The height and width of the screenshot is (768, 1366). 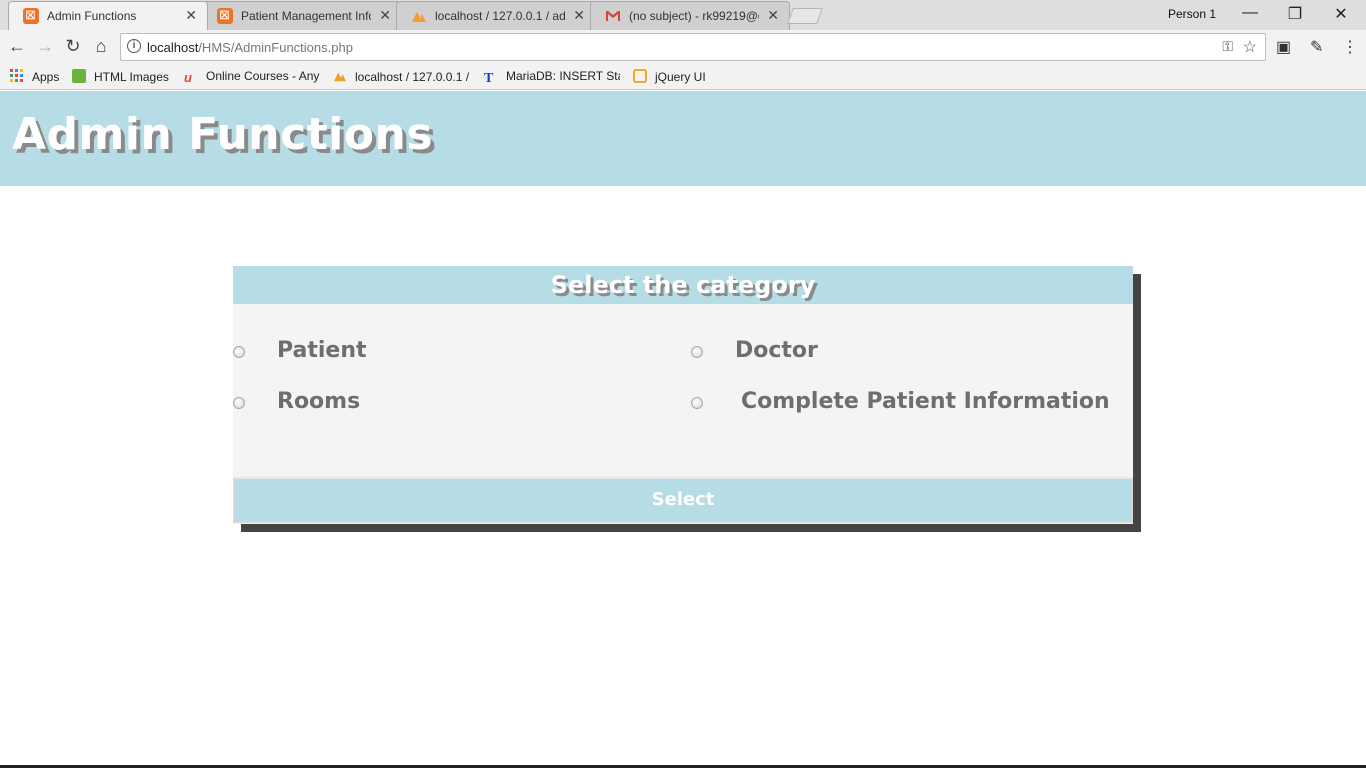 I want to click on select-button: Select, so click(x=683, y=500).